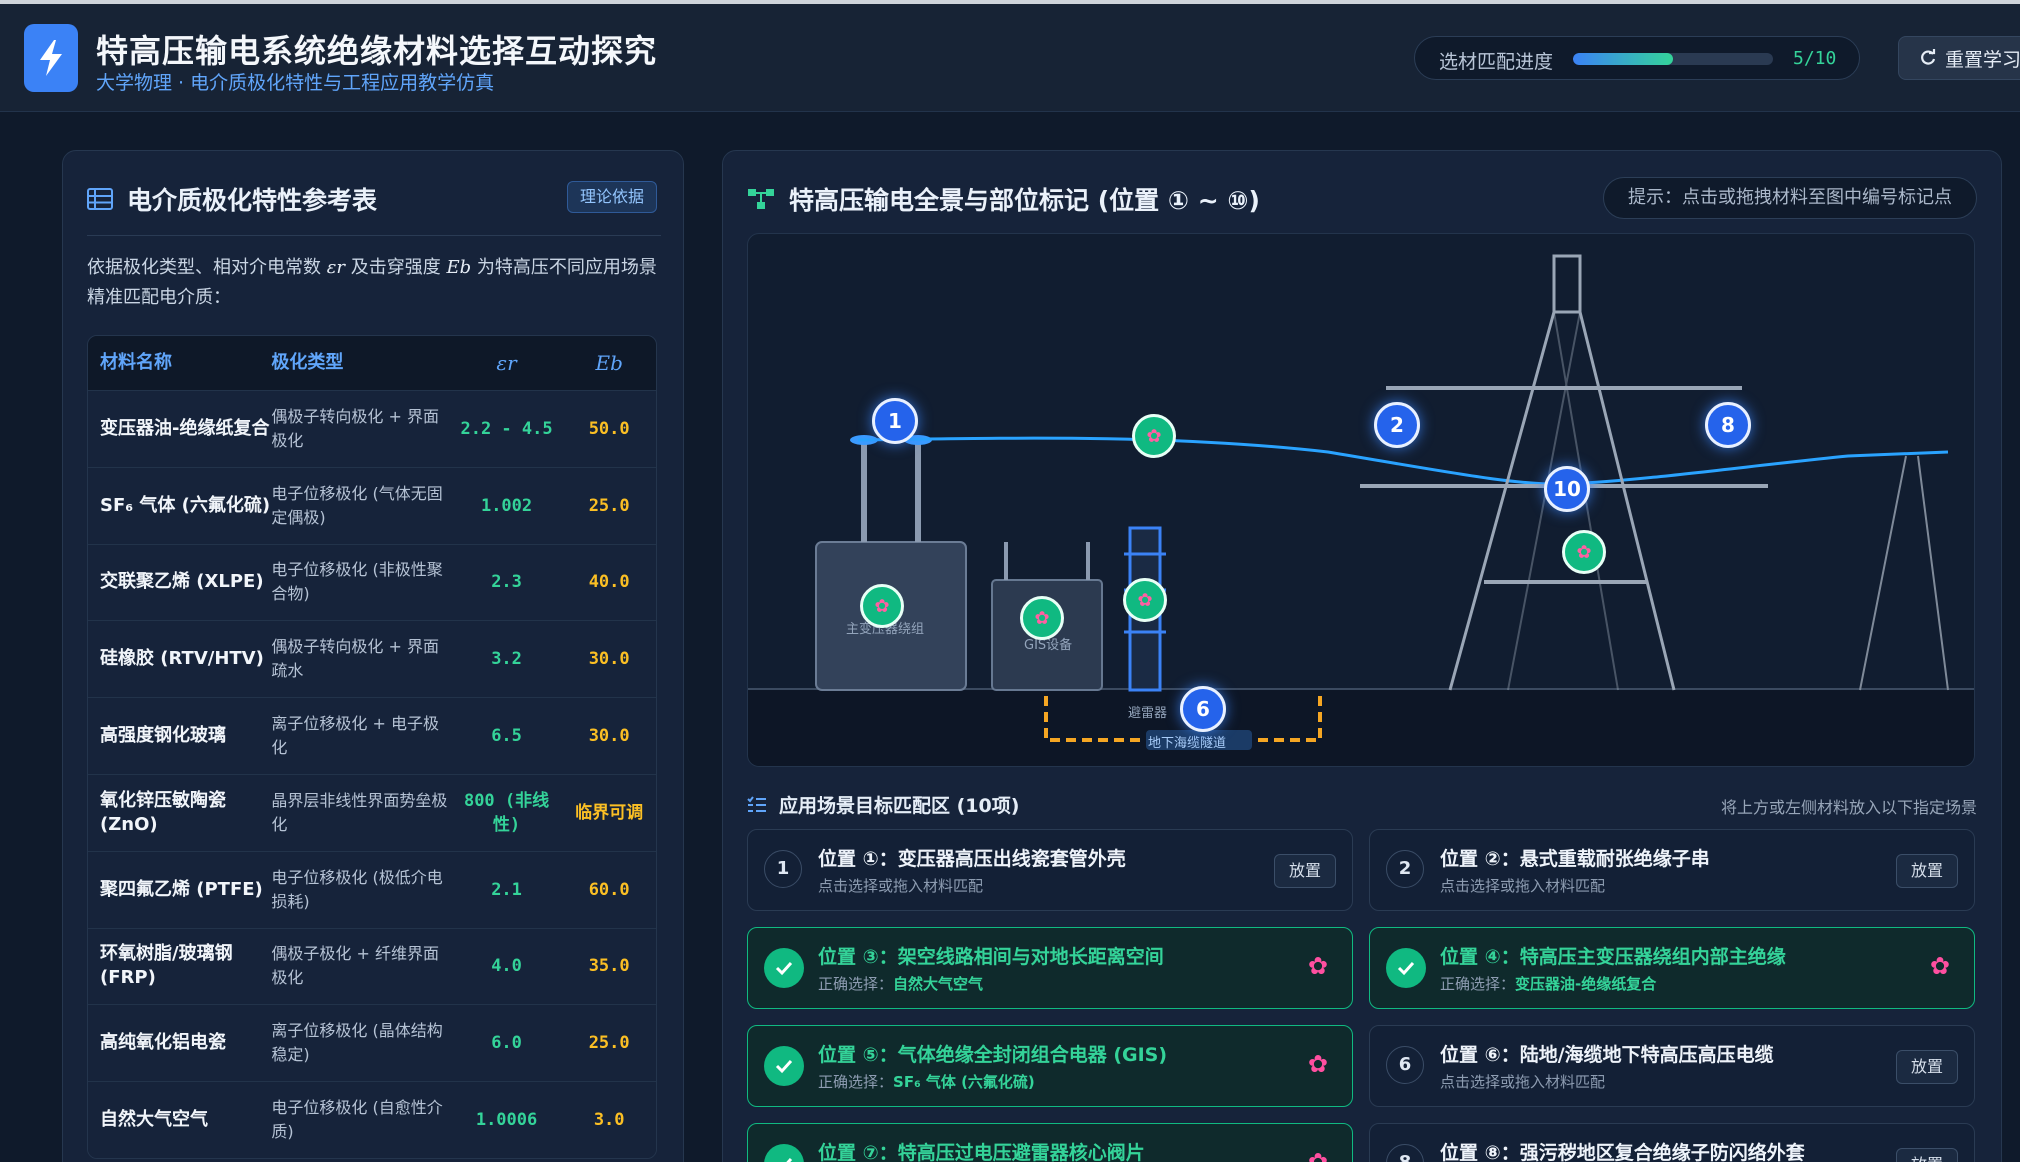  What do you see at coordinates (1154, 436) in the screenshot?
I see `flower-marker-3: ✿` at bounding box center [1154, 436].